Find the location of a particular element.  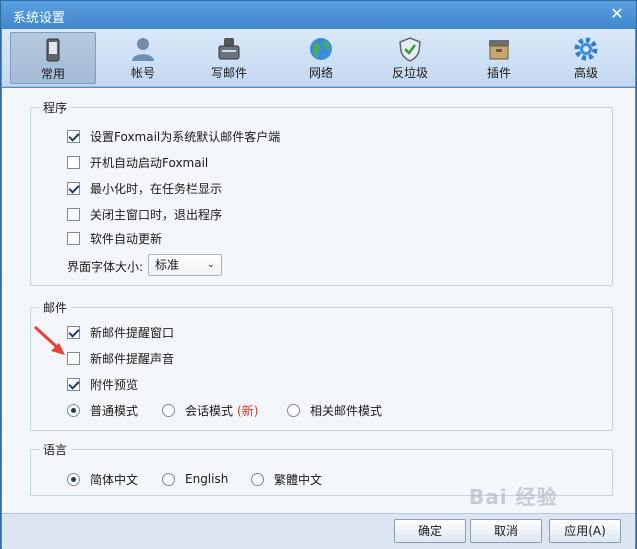

new-mail-sound-option: 新邮件提醒声音 is located at coordinates (120, 358).